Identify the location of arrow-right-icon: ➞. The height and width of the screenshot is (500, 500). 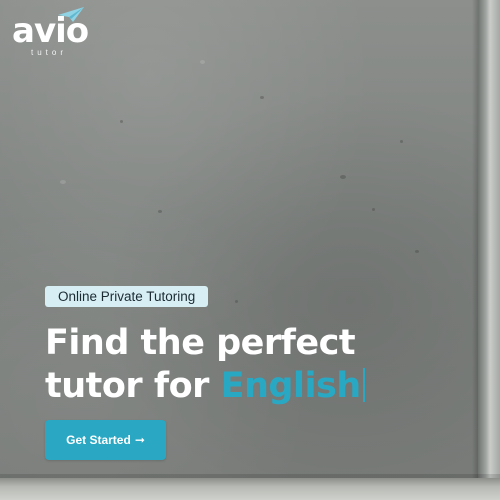
(139, 440).